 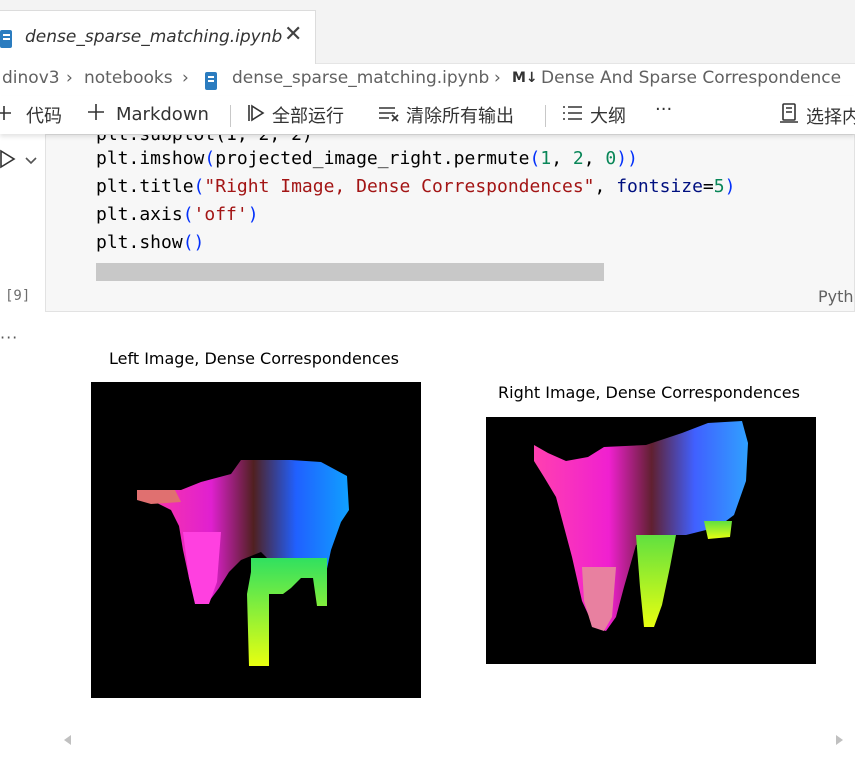 I want to click on notebook-toolbar: 代码 Markdown 全部运行 清除所有输出 大纲 ··· 选择内核, so click(x=427, y=115).